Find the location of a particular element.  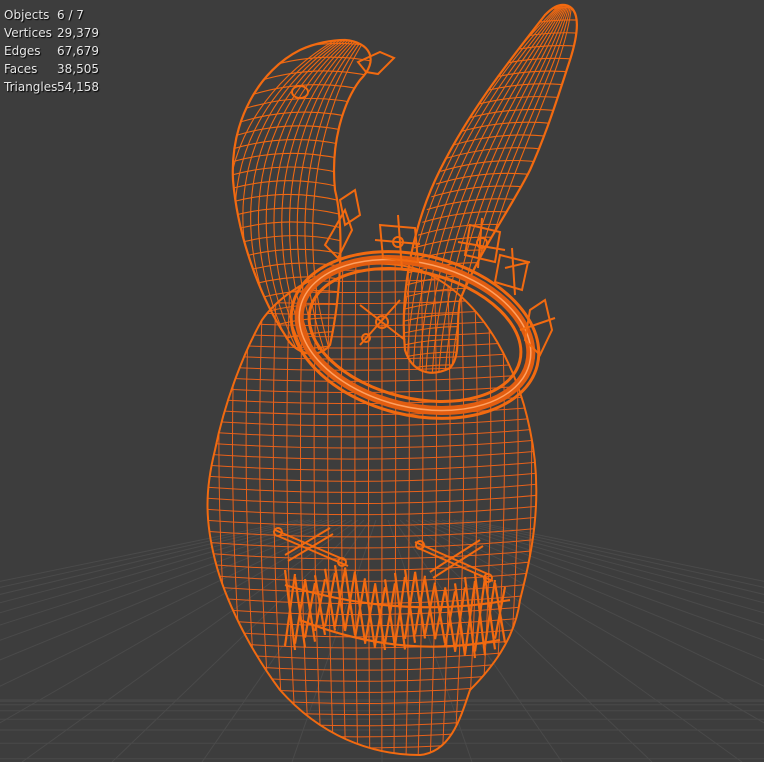

stat-label: Faces is located at coordinates (21, 69).